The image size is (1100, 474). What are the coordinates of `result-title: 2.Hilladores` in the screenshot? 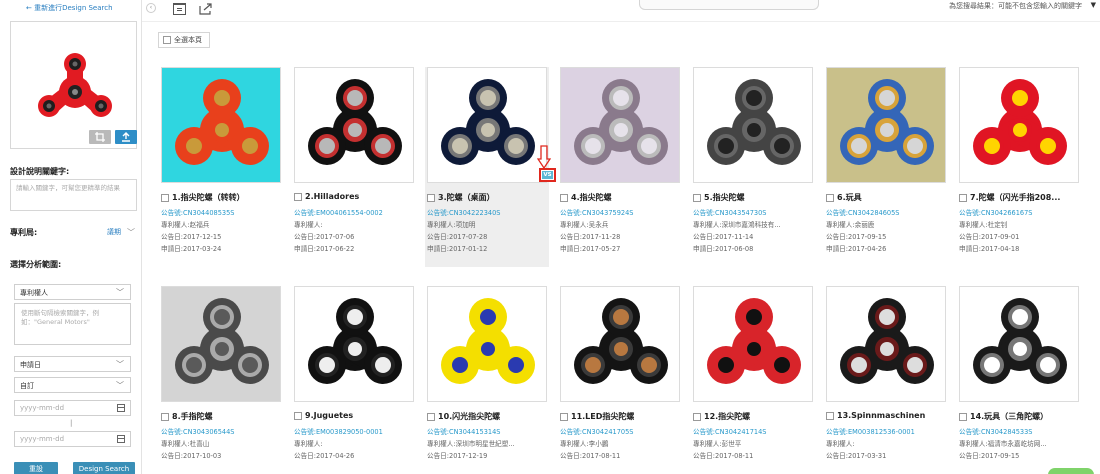 It's located at (332, 196).